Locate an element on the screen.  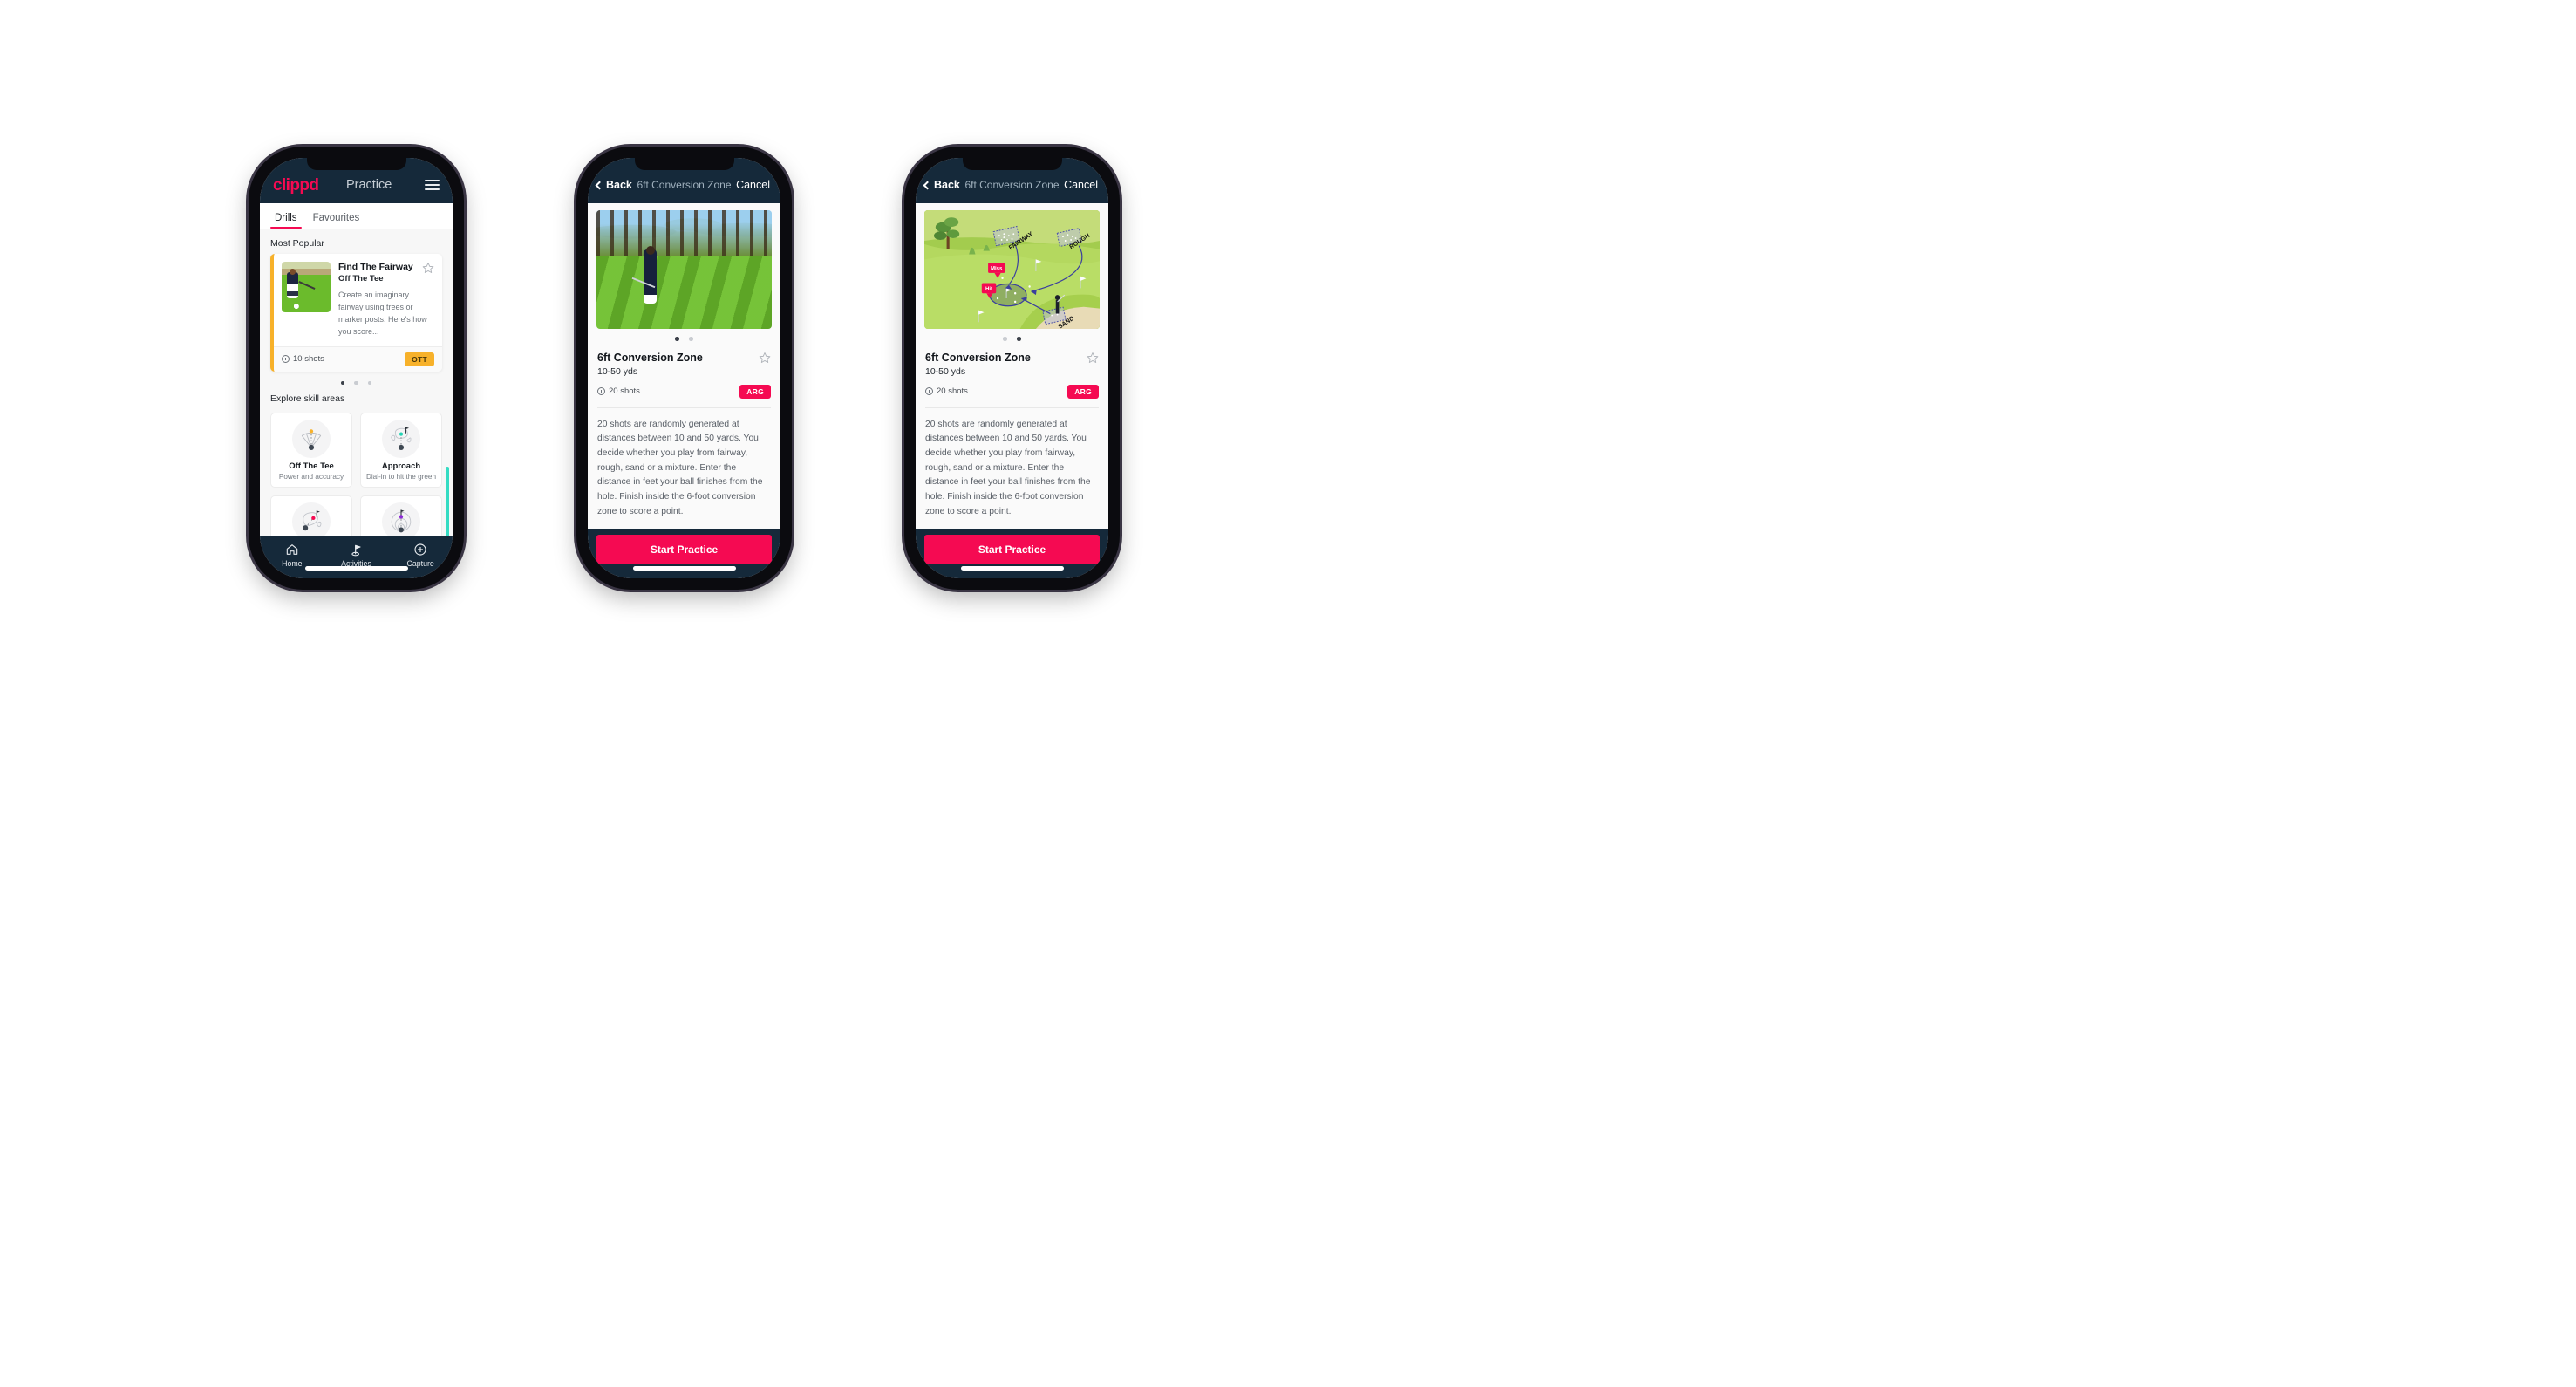
hero-course-diagram: FAIRWAY ROUGH SAND Miss Hit is located at coordinates (1012, 269).